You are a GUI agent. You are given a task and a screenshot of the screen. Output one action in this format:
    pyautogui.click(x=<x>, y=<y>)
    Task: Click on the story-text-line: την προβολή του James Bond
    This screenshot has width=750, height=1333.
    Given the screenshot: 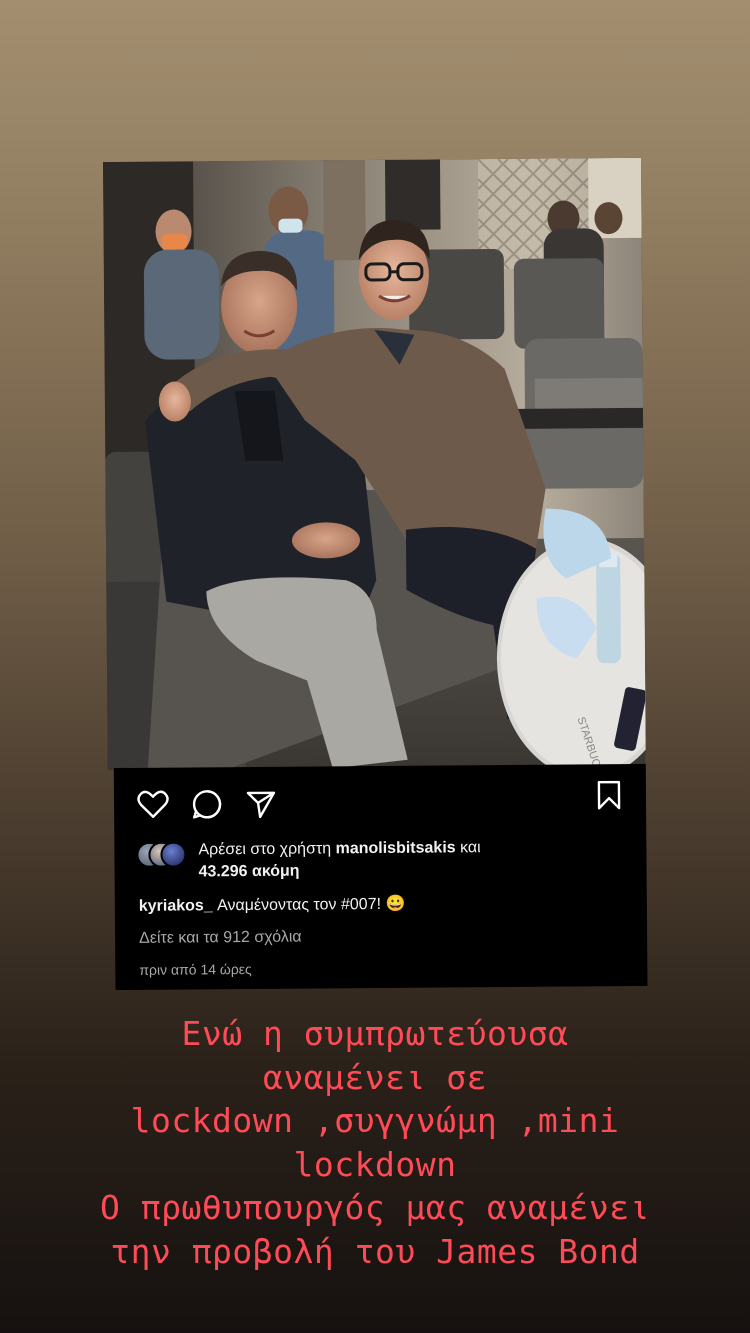 What is the action you would take?
    pyautogui.click(x=375, y=1251)
    